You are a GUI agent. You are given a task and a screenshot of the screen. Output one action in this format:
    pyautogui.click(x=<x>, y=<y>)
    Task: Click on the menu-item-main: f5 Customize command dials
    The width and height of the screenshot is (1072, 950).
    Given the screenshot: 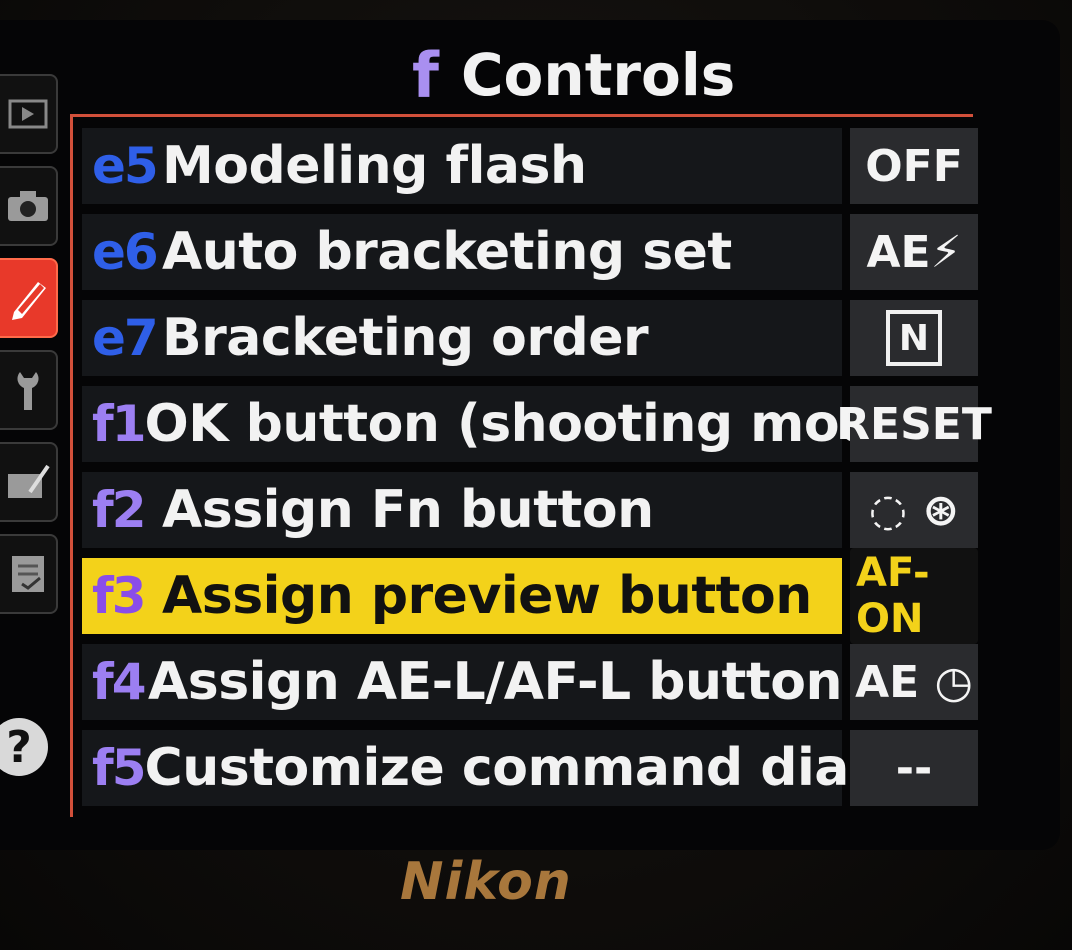 What is the action you would take?
    pyautogui.click(x=489, y=768)
    